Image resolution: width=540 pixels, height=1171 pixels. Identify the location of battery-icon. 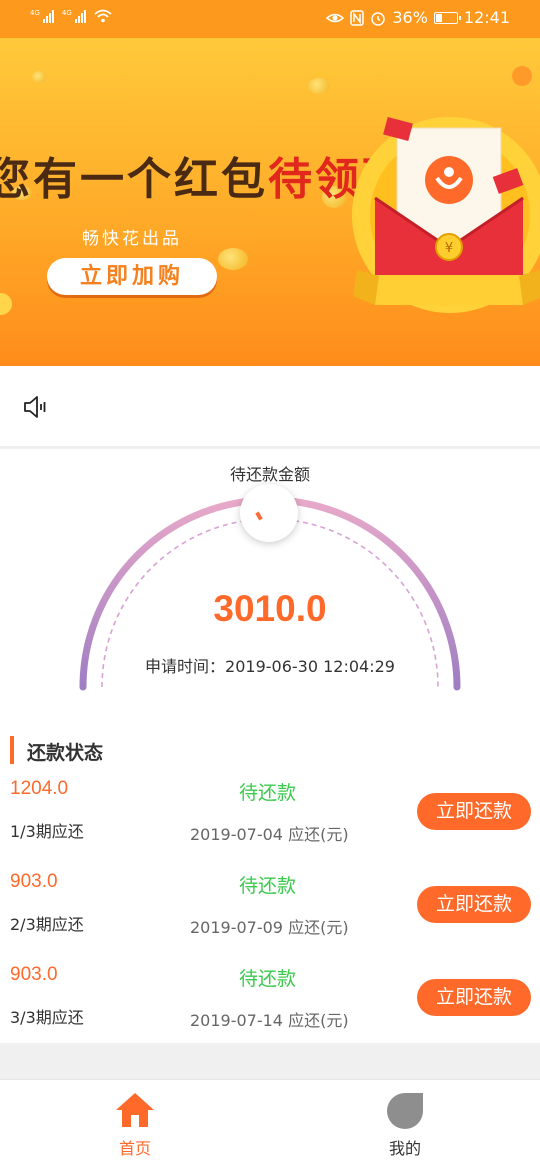
(447, 17).